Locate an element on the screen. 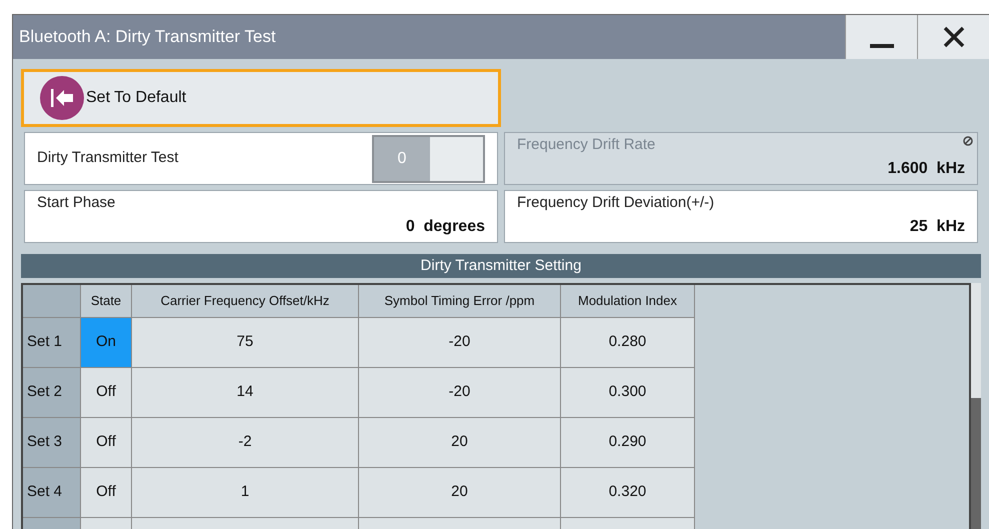 Image resolution: width=989 pixels, height=529 pixels. disabled-icon is located at coordinates (968, 141).